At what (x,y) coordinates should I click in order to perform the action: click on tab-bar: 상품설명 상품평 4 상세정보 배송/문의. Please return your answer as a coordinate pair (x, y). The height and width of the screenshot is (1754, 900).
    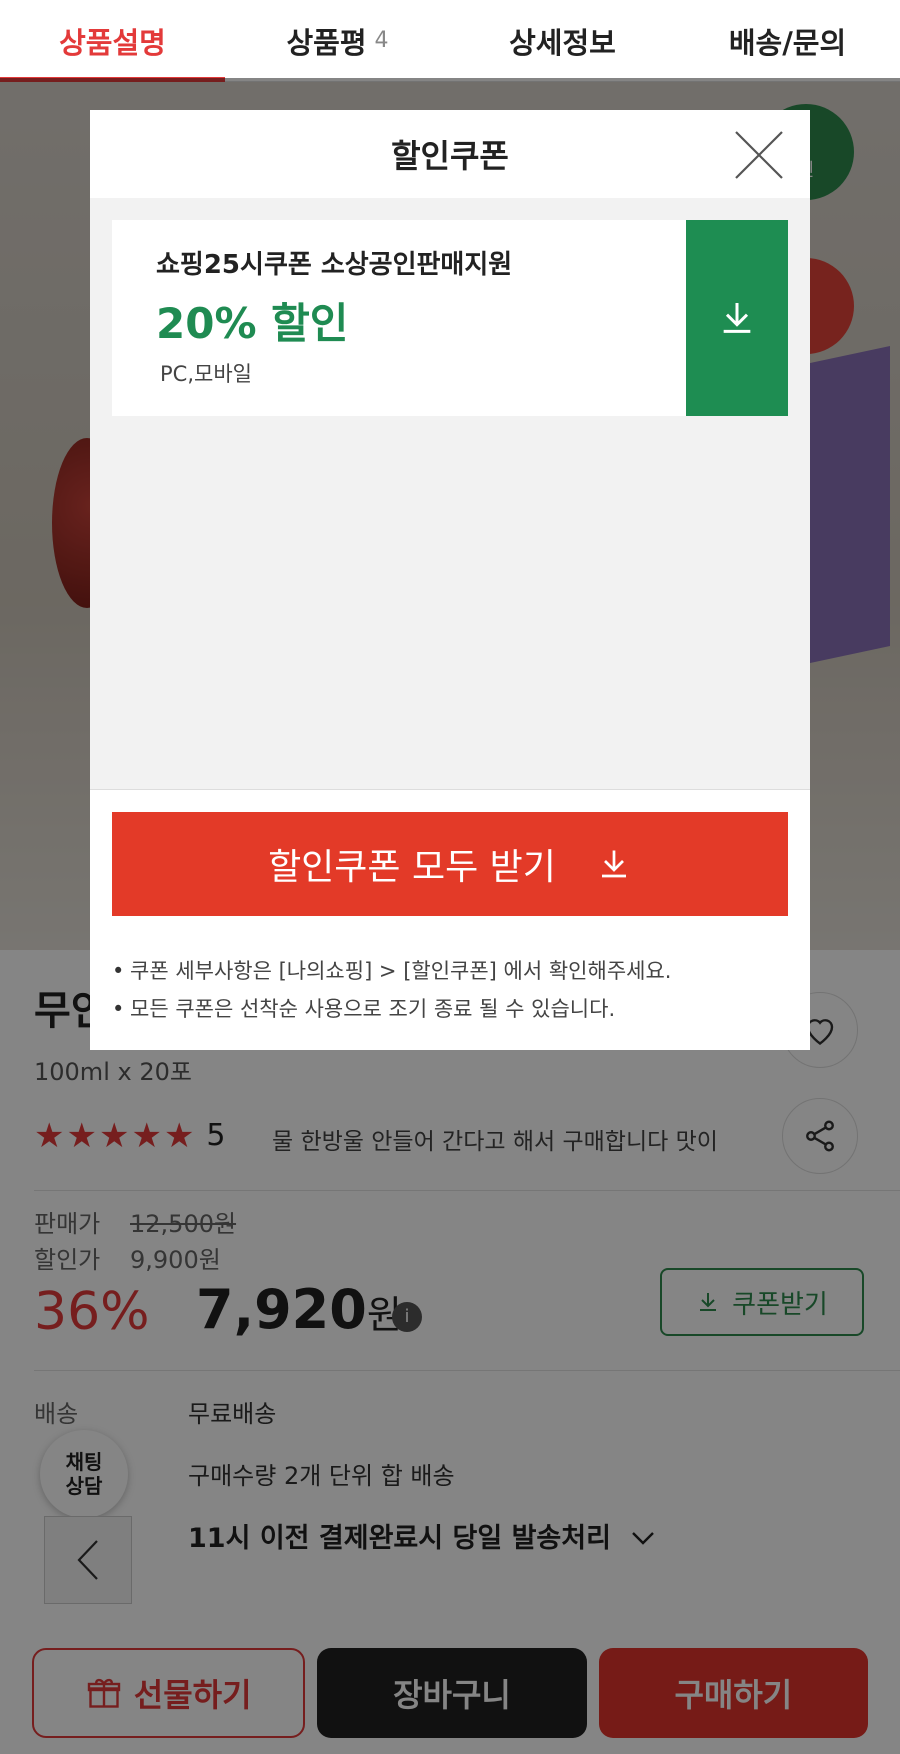
    Looking at the image, I should click on (450, 41).